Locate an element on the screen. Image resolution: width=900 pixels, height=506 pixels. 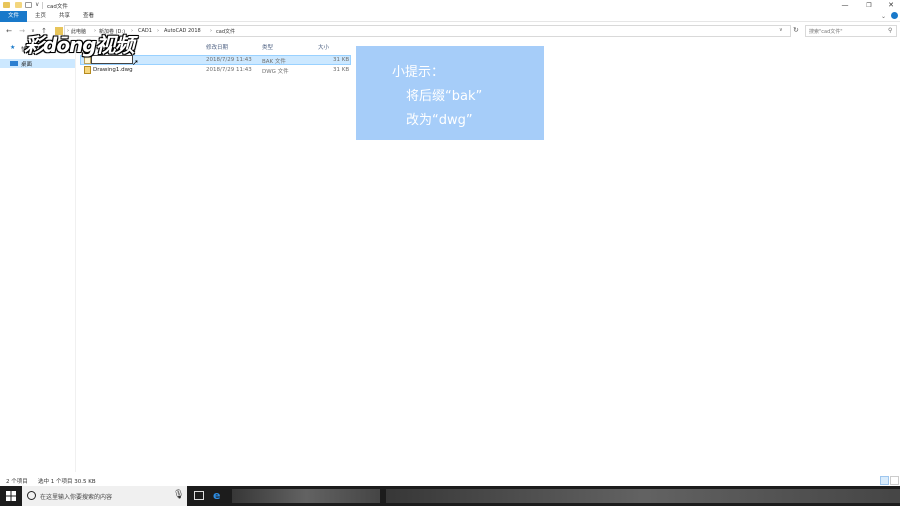
navigation-pane is located at coordinates (37, 256).